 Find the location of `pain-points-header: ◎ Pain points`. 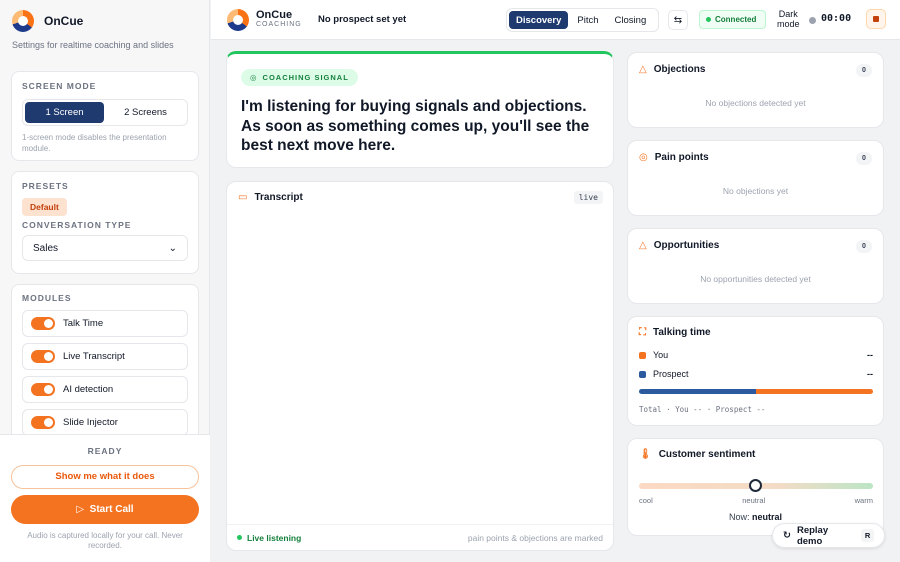

pain-points-header: ◎ Pain points is located at coordinates (674, 157).